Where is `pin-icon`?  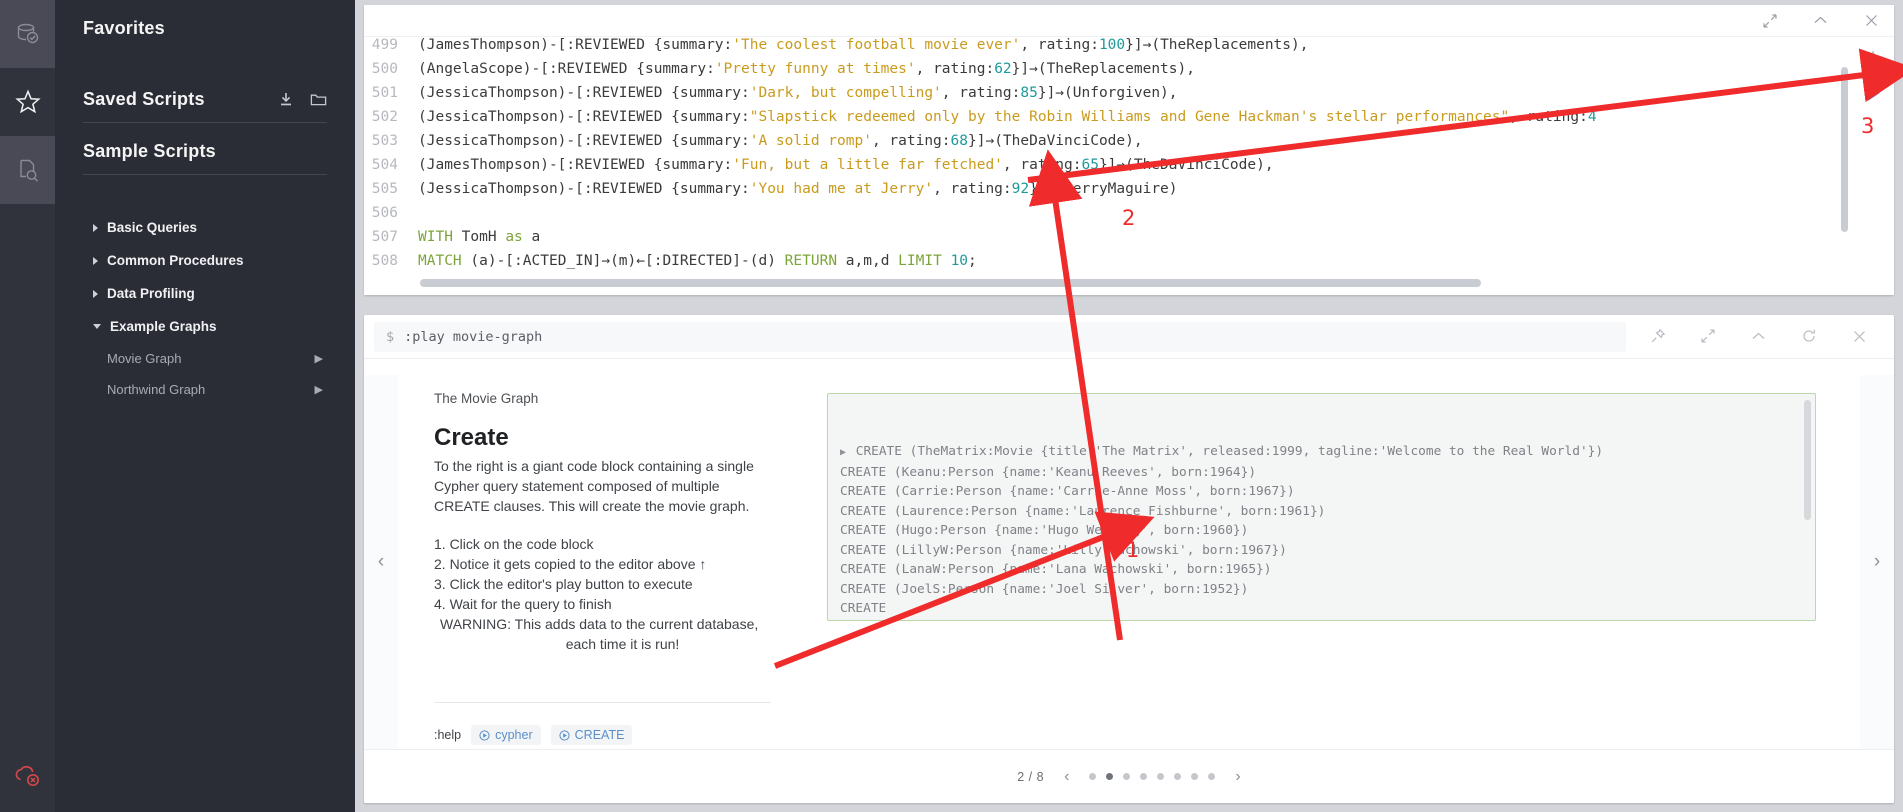 pin-icon is located at coordinates (1658, 336).